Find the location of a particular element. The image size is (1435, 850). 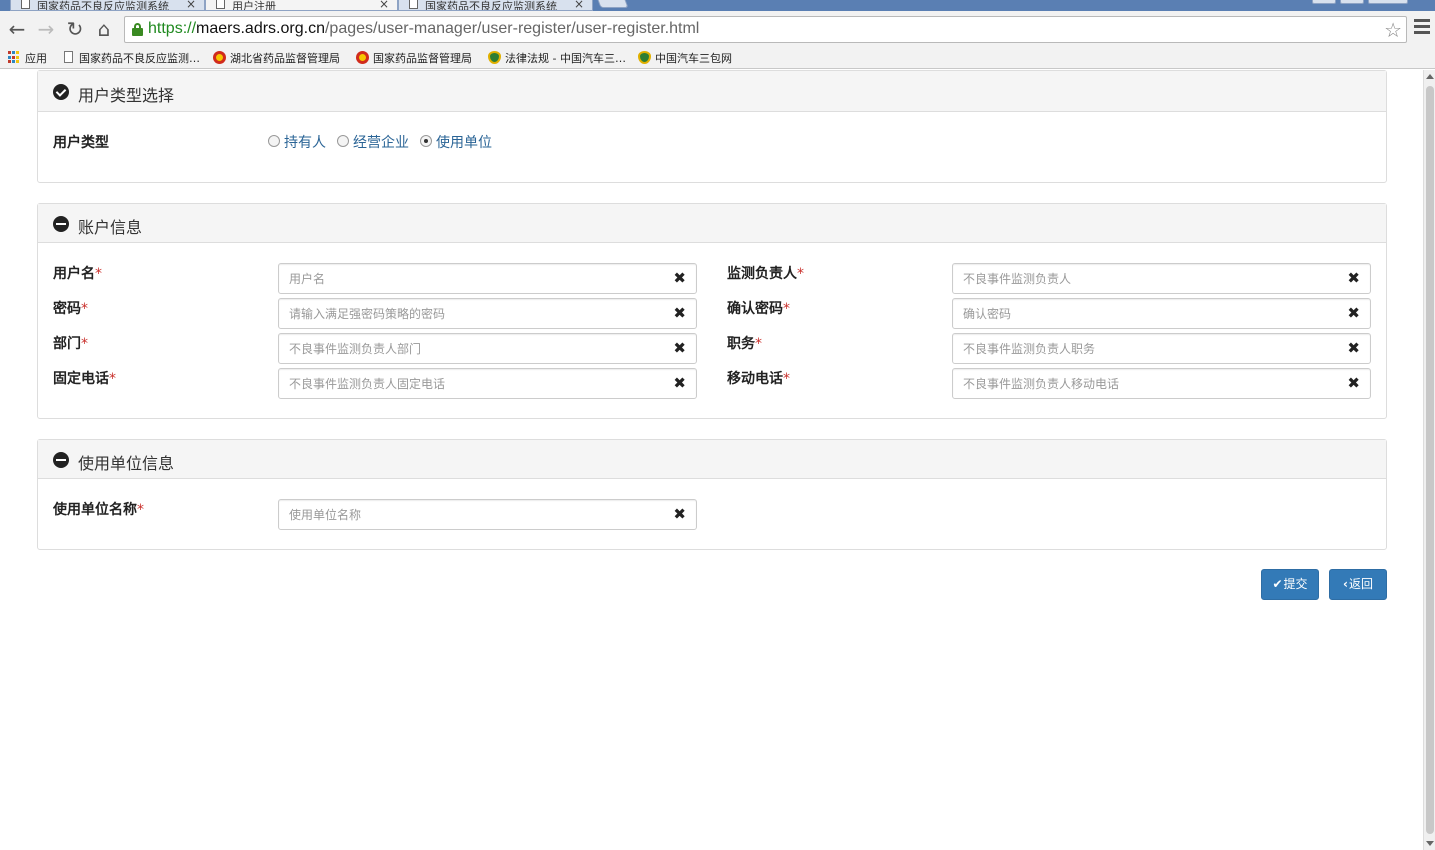

radio-trading-company: 经营企业 is located at coordinates (373, 142).